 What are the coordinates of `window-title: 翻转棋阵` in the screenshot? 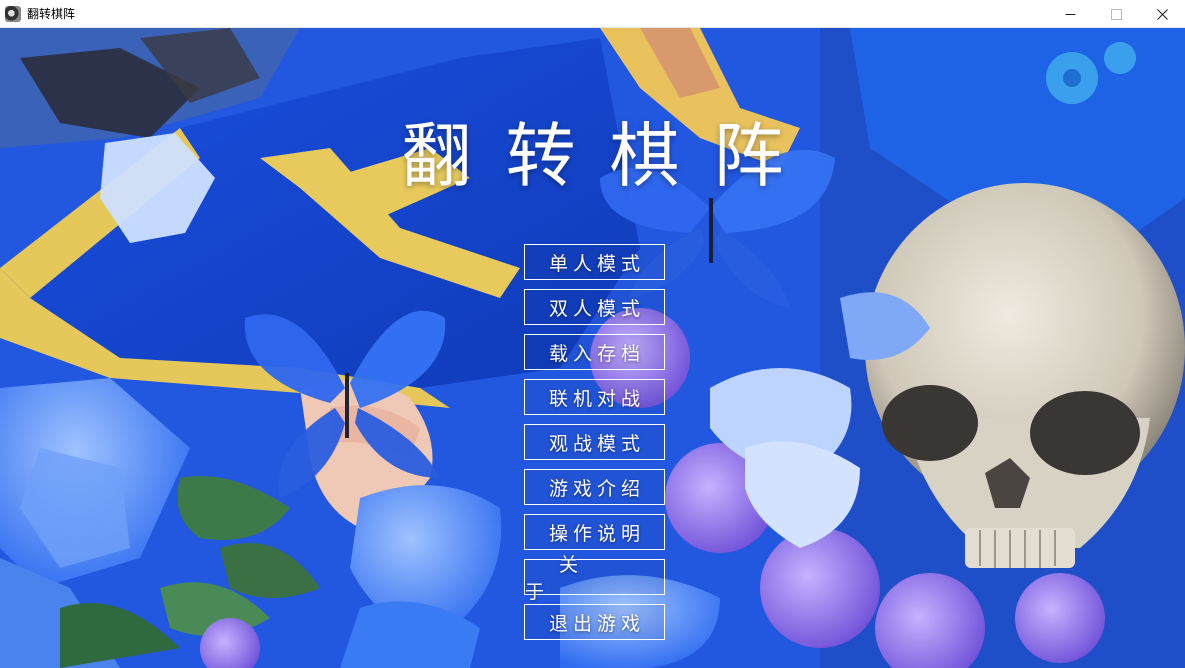 It's located at (51, 14).